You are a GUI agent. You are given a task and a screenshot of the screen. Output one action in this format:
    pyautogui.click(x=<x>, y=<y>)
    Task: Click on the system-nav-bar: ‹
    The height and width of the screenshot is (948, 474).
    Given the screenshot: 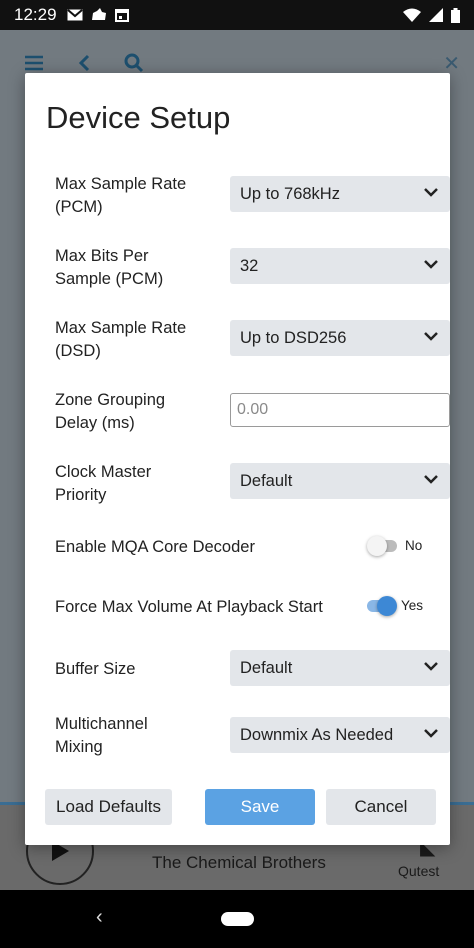 What is the action you would take?
    pyautogui.click(x=237, y=919)
    